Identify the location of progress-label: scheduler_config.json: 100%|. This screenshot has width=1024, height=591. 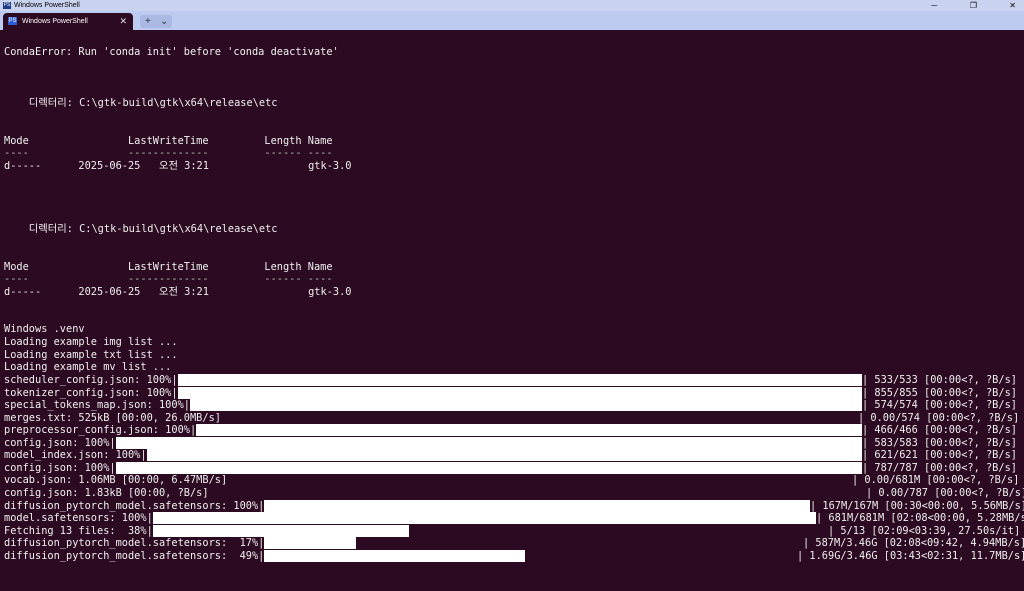
(91, 380).